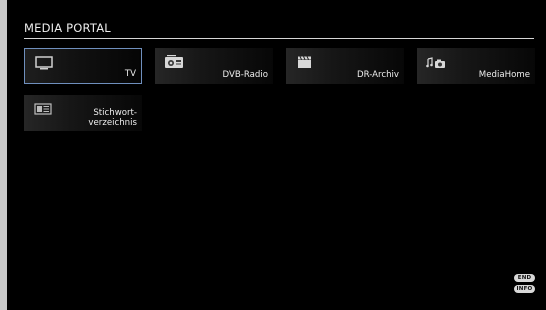 The image size is (546, 310). I want to click on tile-stichwortverzeichnis: Stichwort- verzeichnis, so click(83, 113).